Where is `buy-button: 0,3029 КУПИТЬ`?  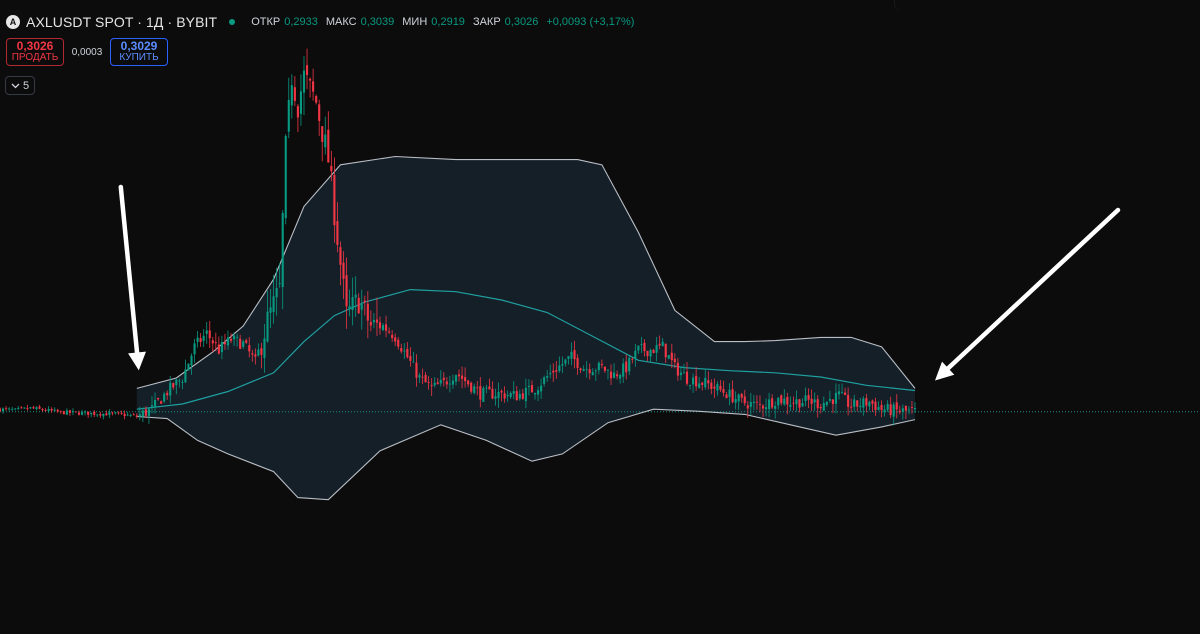
buy-button: 0,3029 КУПИТЬ is located at coordinates (139, 52).